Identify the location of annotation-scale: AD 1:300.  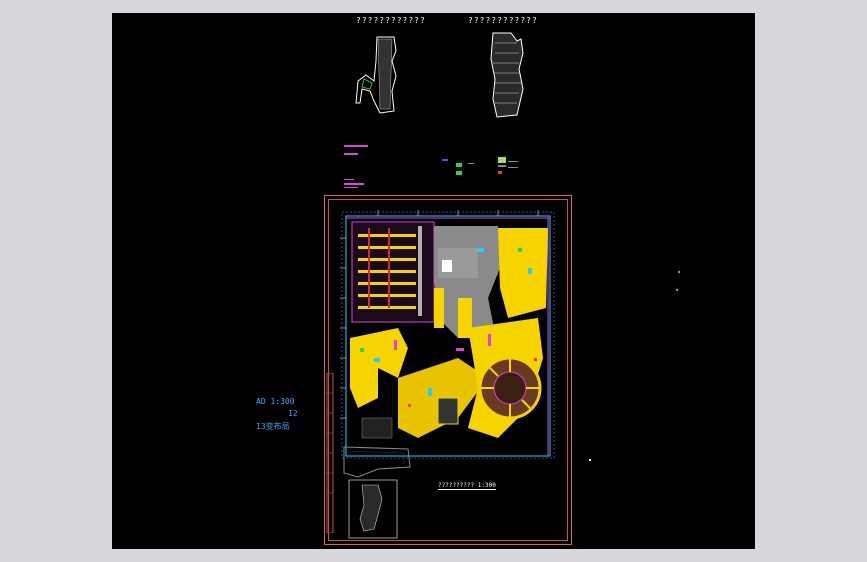
(275, 401).